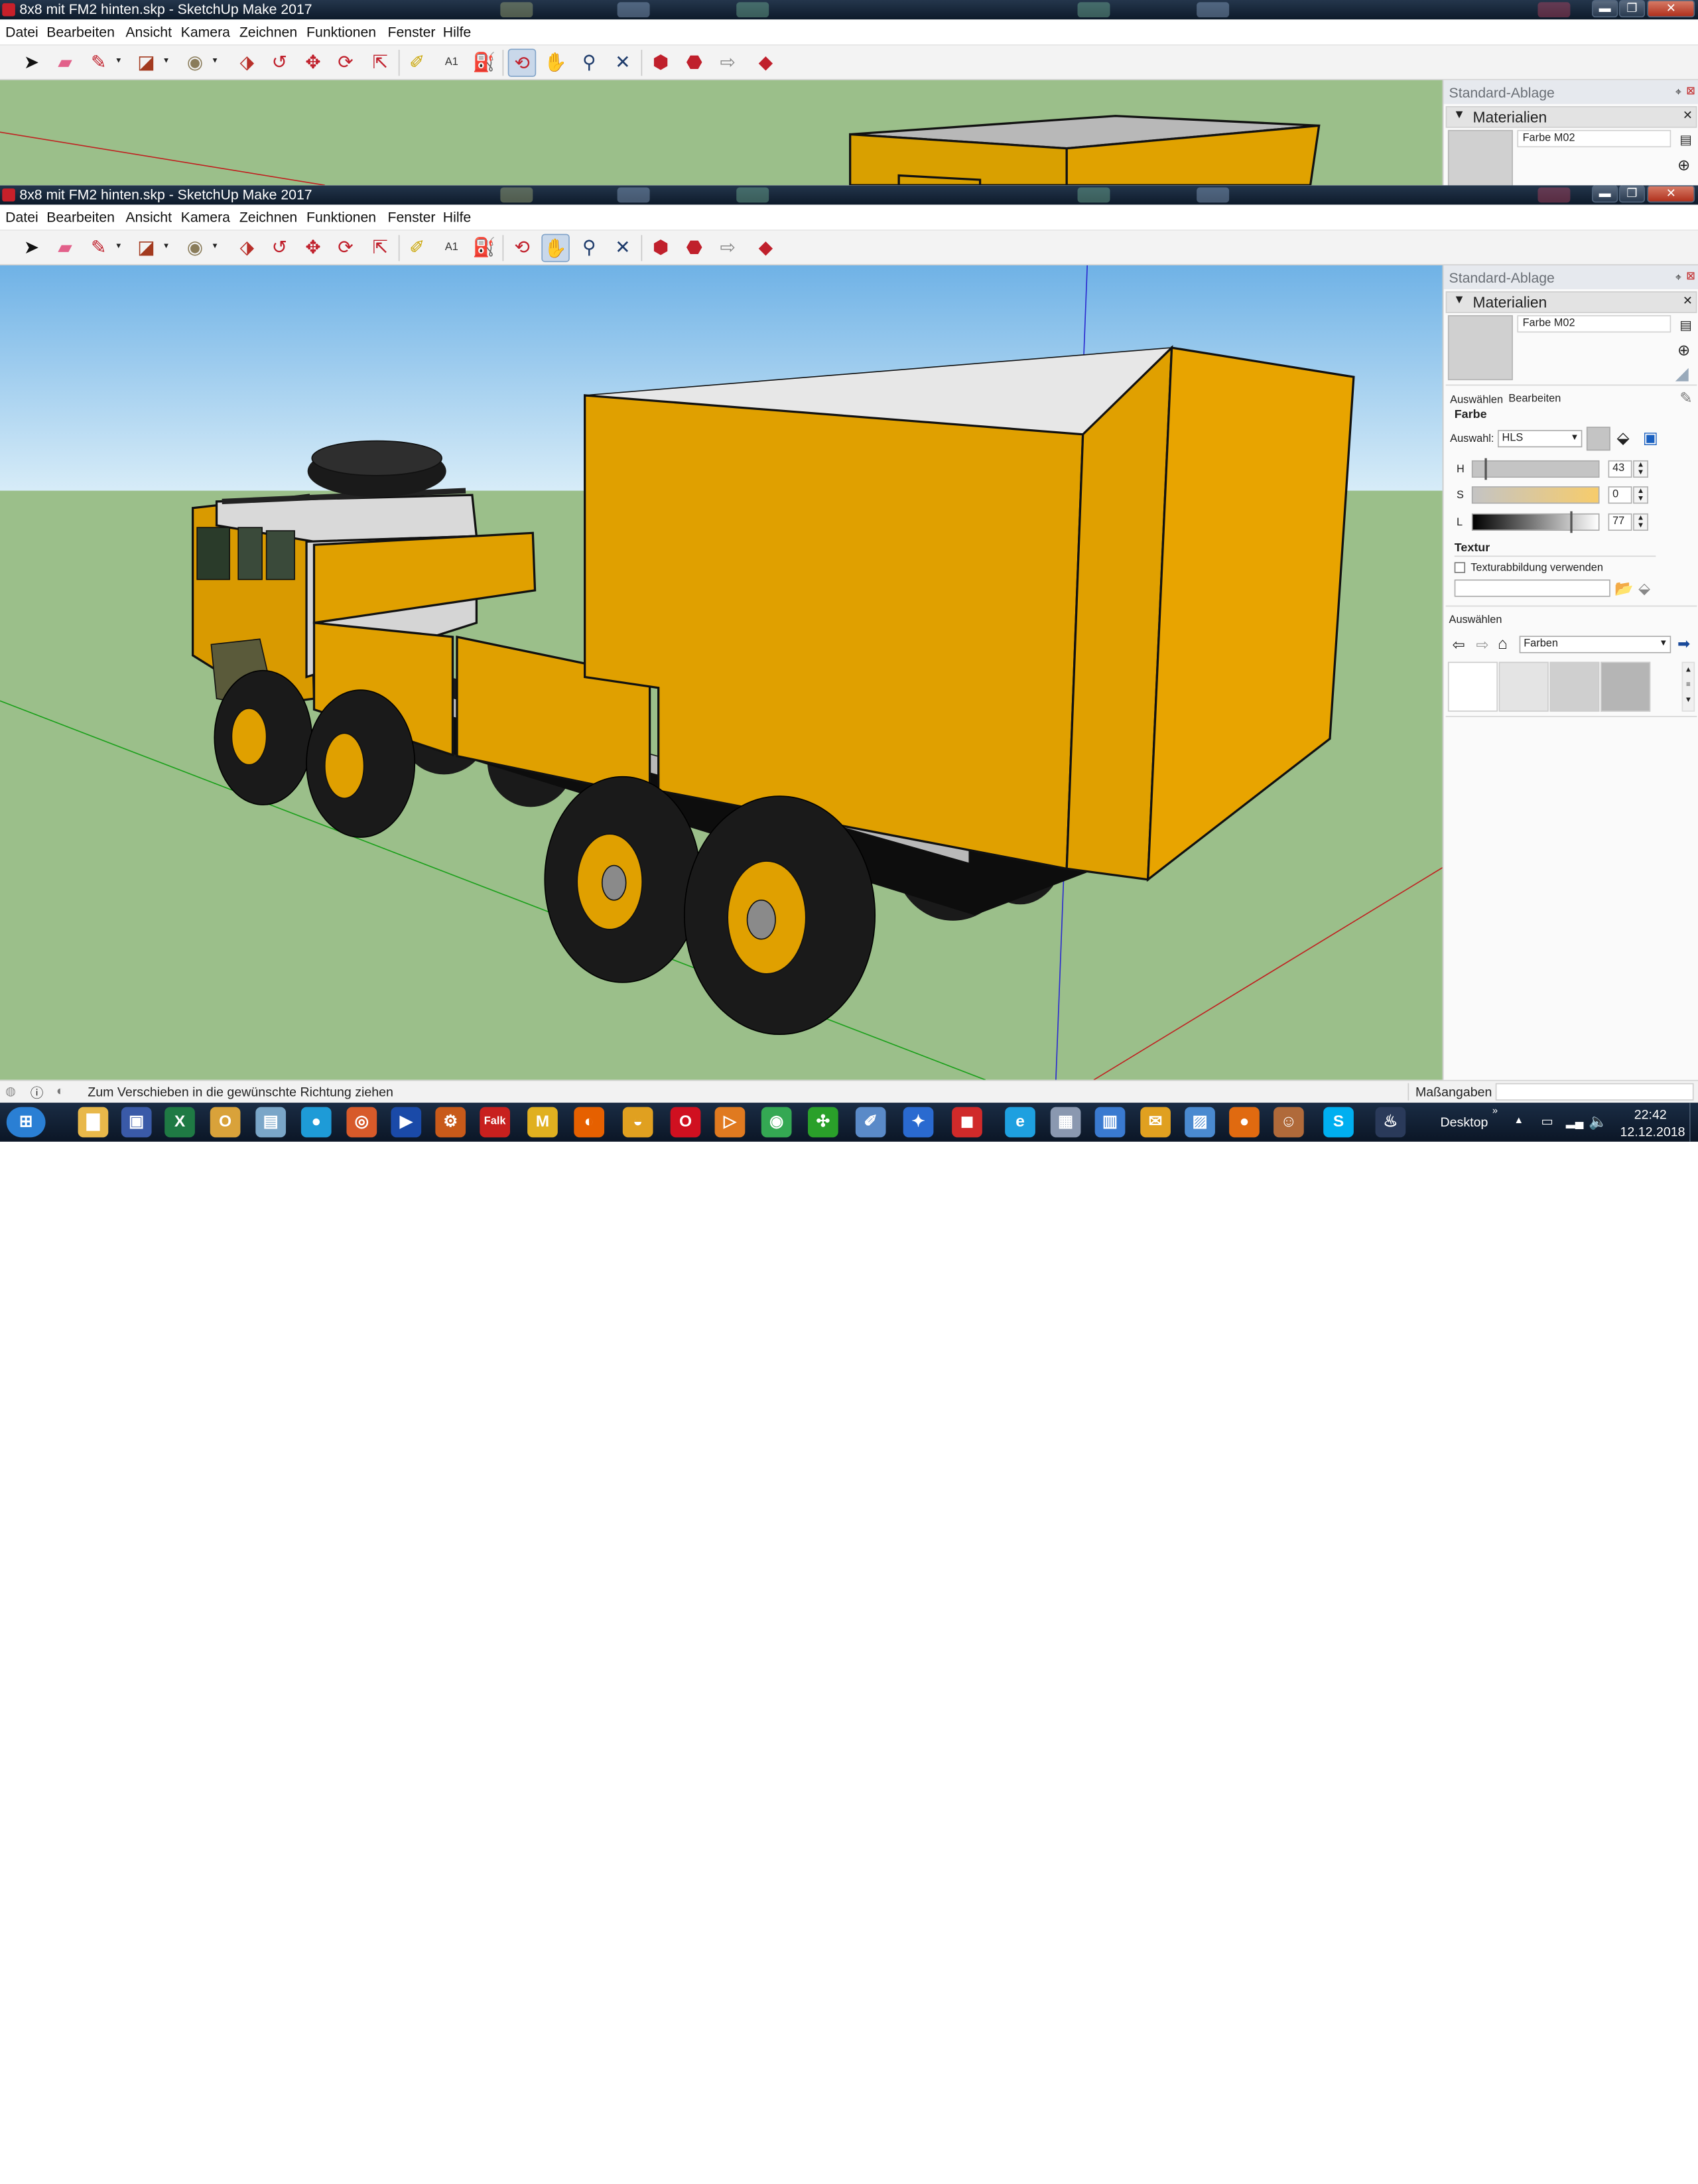 This screenshot has width=1698, height=2184. What do you see at coordinates (1156, 1122) in the screenshot?
I see `mail-app-icon: ✉` at bounding box center [1156, 1122].